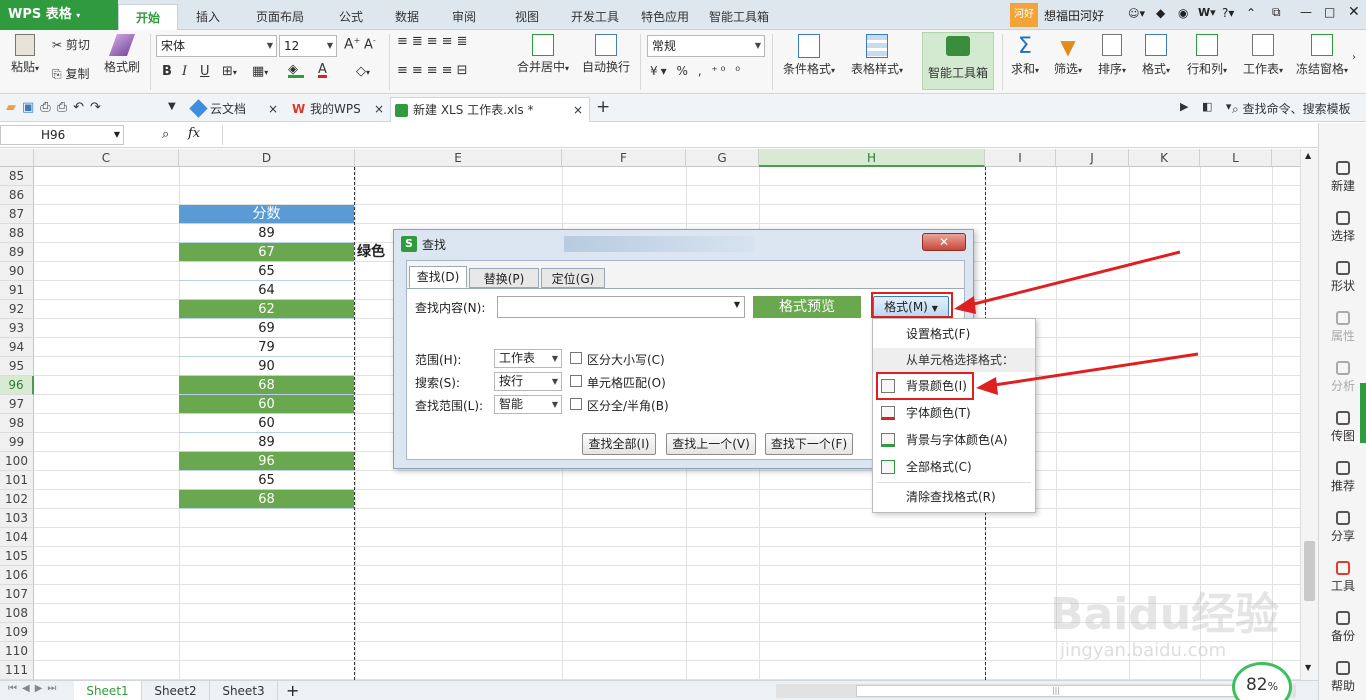 Image resolution: width=1366 pixels, height=700 pixels. What do you see at coordinates (1073, 279) in the screenshot?
I see `arrow-to-format-button` at bounding box center [1073, 279].